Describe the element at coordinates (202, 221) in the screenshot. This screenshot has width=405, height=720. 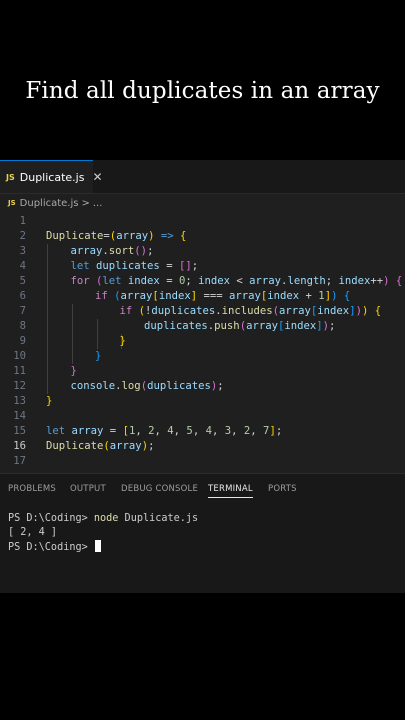
I see `code-line: 1` at that location.